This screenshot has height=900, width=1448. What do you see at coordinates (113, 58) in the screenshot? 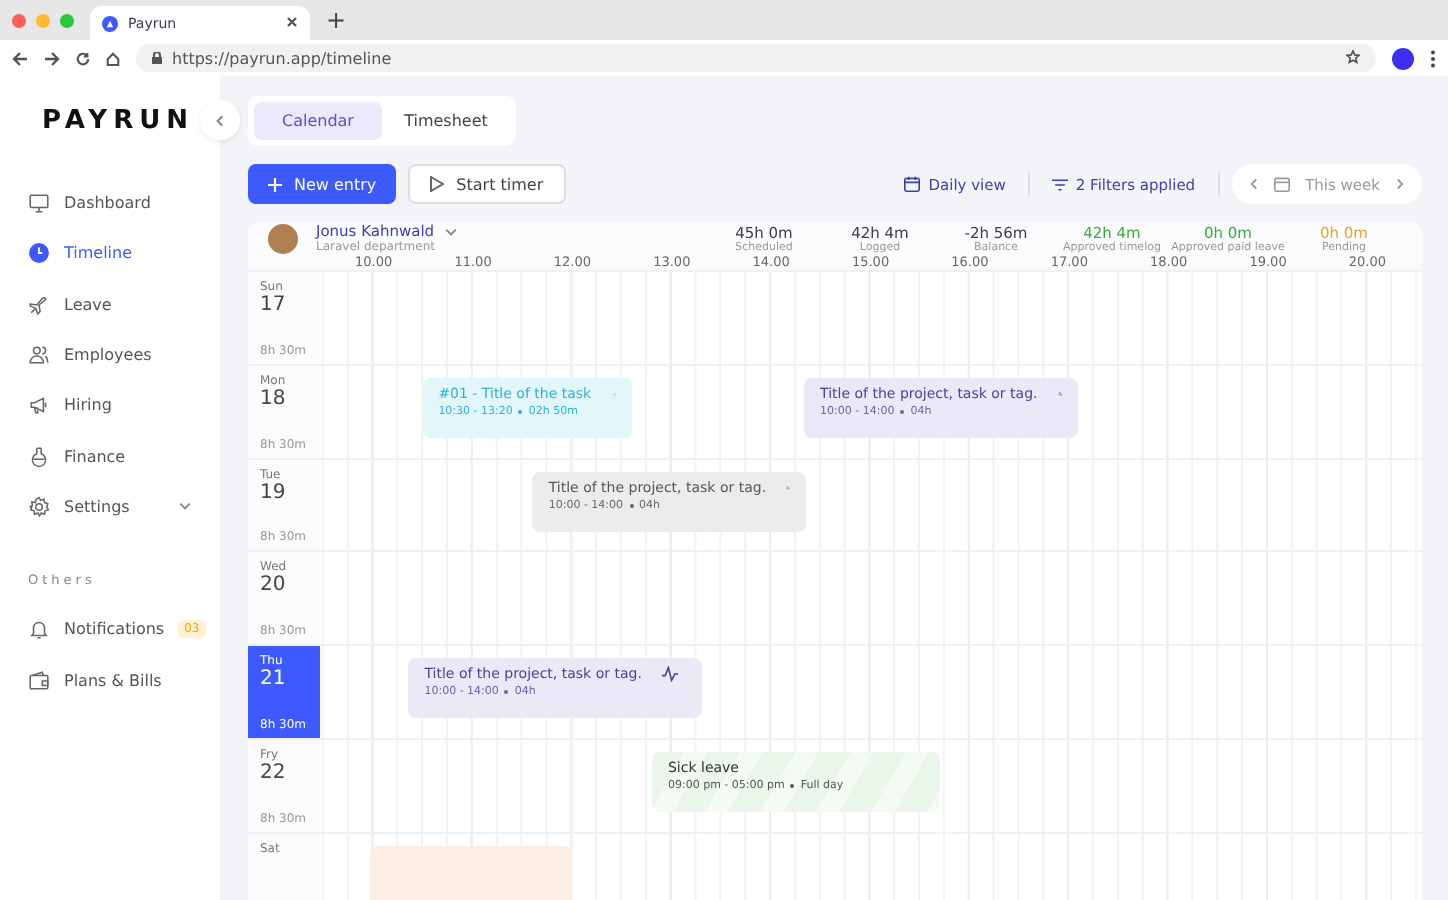
I see `home-icon` at bounding box center [113, 58].